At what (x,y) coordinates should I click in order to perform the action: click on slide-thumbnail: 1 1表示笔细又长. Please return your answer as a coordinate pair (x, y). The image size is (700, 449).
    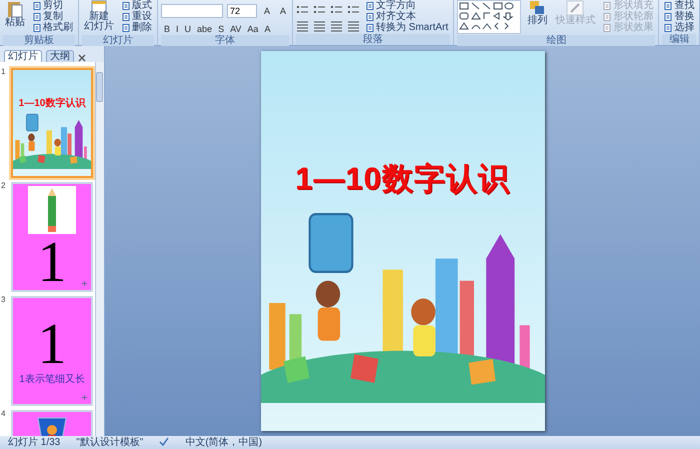
    Looking at the image, I should click on (52, 351).